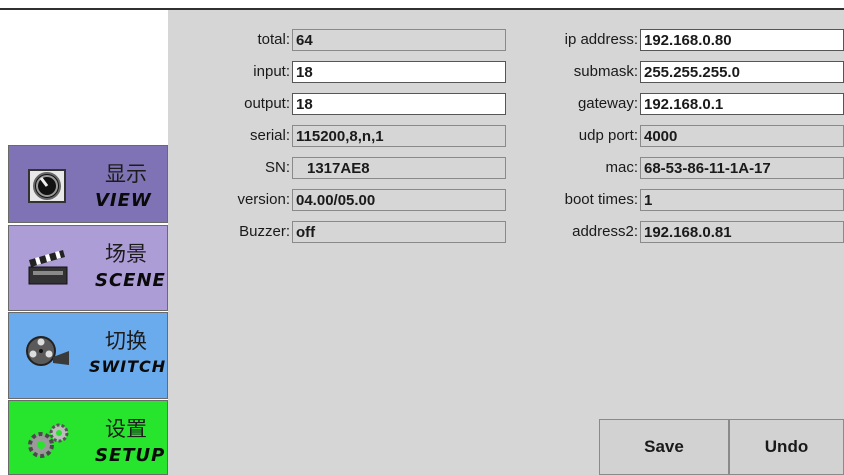 Image resolution: width=844 pixels, height=475 pixels. What do you see at coordinates (264, 231) in the screenshot?
I see `buzzer-label: Buzzer:` at bounding box center [264, 231].